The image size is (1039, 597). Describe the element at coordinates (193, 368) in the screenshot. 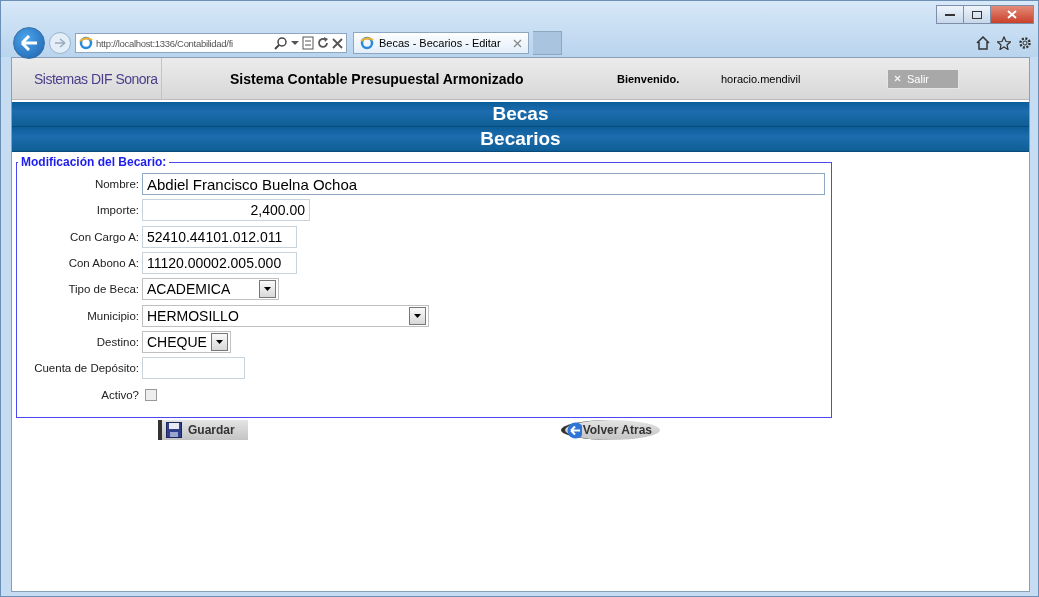

I see `input-field` at that location.